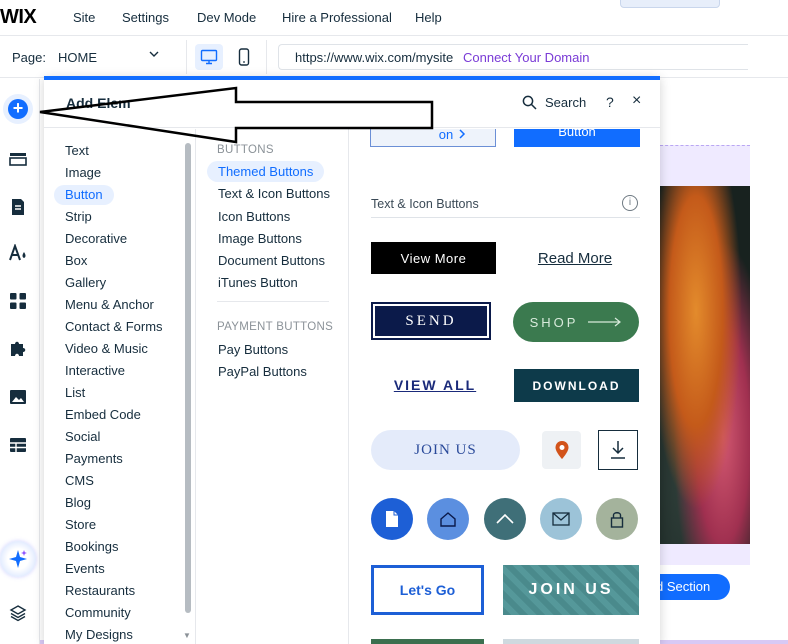  Describe the element at coordinates (352, 104) in the screenshot. I see `panel-header: Add Elem Search ? ×` at that location.